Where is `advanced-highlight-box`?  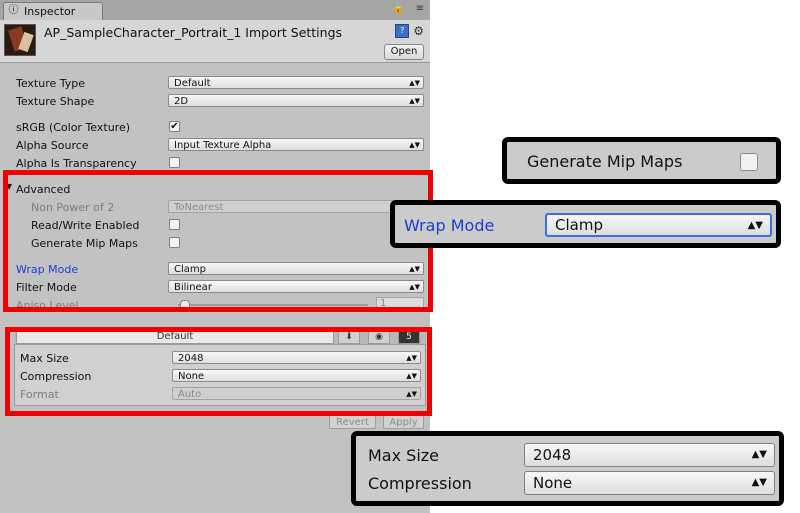
advanced-highlight-box is located at coordinates (218, 241).